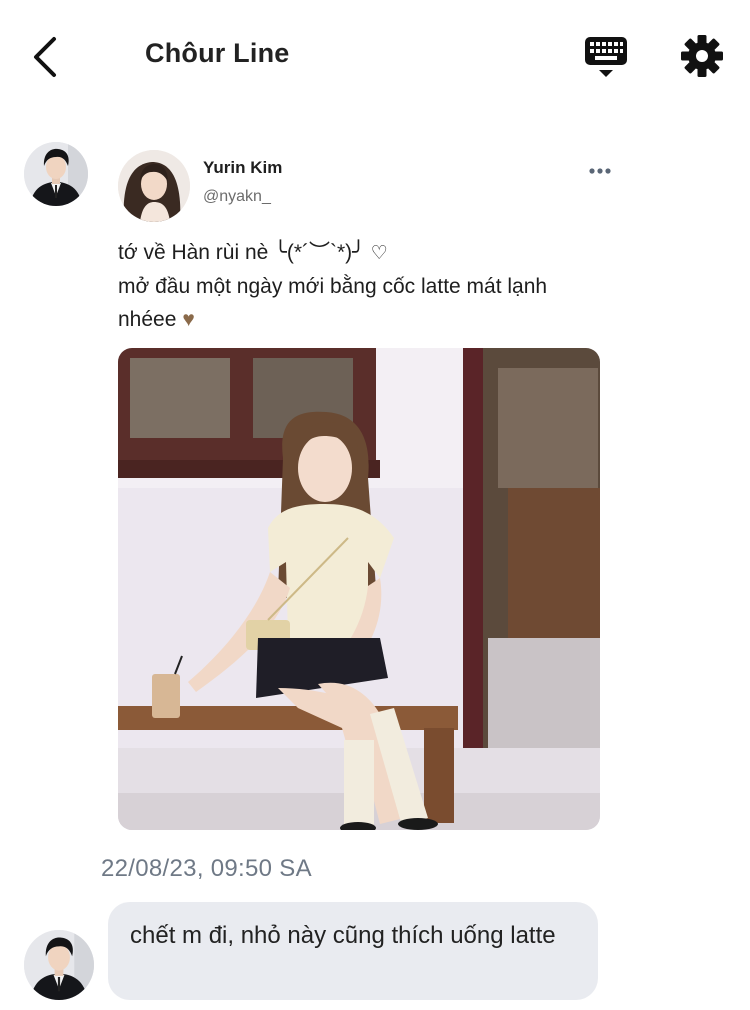  What do you see at coordinates (363, 319) in the screenshot?
I see `post-text-line: nhéee ♥` at bounding box center [363, 319].